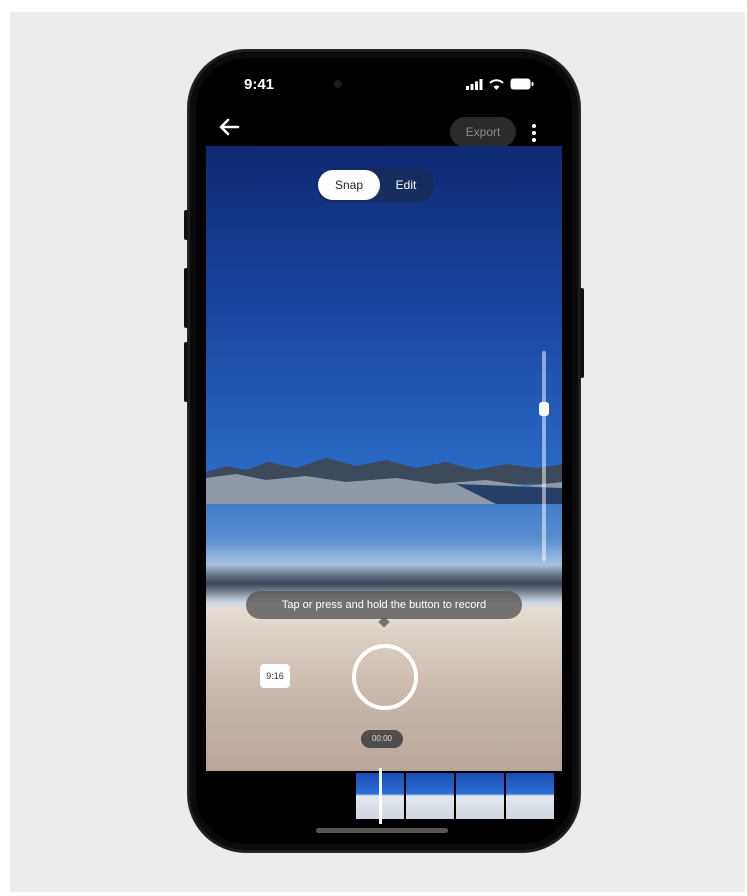 This screenshot has height=896, width=747. What do you see at coordinates (382, 830) in the screenshot?
I see `home-indicator` at bounding box center [382, 830].